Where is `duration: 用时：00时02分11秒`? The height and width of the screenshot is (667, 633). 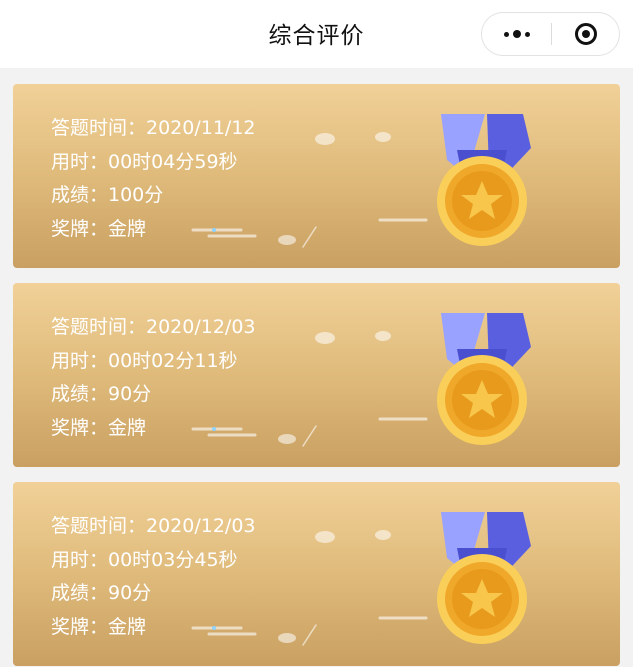
duration: 用时：00时02分11秒 is located at coordinates (144, 360).